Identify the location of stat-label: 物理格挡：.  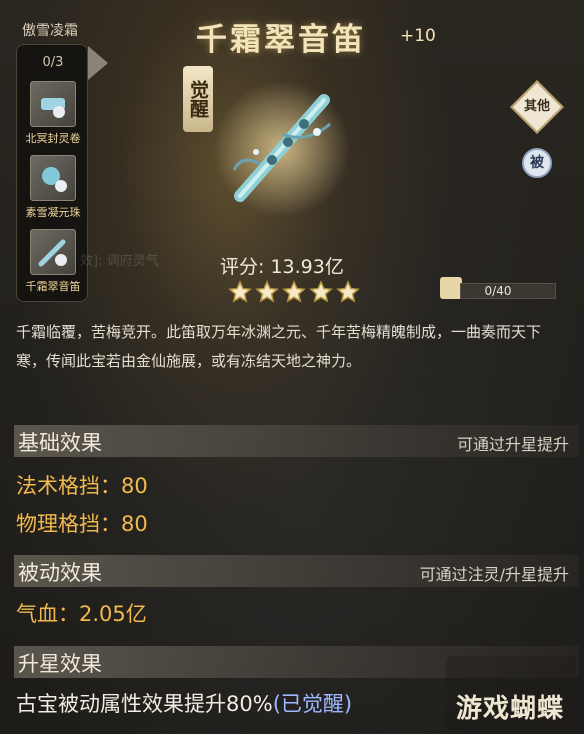
(68, 524).